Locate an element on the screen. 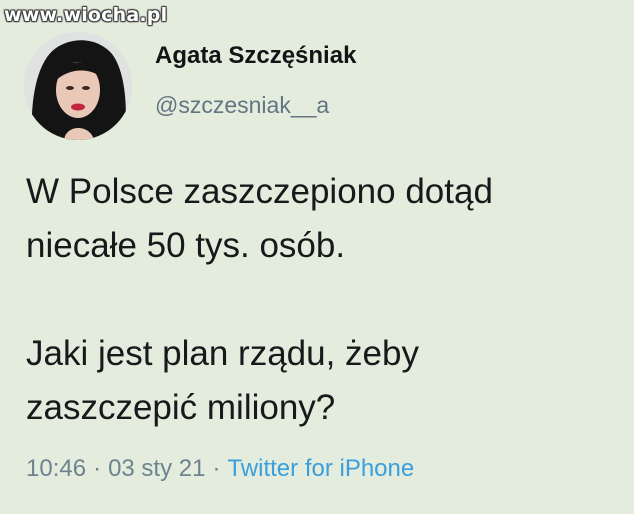  tweet-source-link: Twitter for iPhone is located at coordinates (320, 468).